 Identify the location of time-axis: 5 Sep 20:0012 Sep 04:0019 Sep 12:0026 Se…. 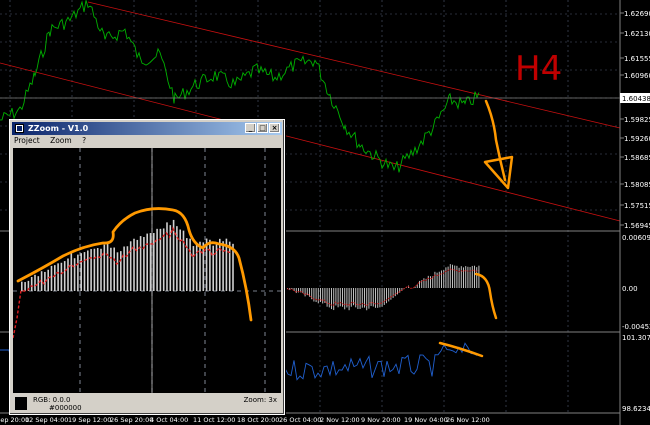
(245, 420).